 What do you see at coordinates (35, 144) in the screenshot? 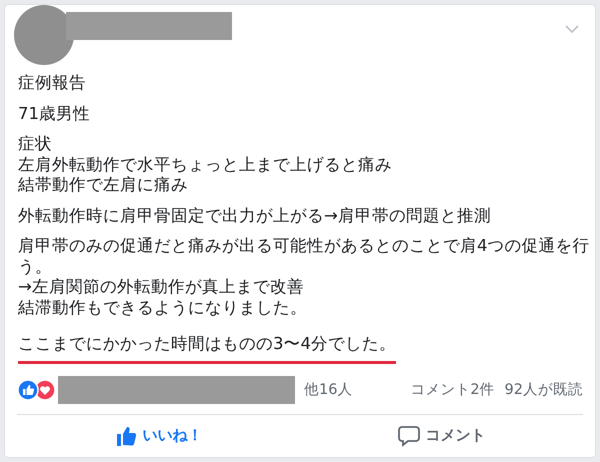
I see `post-text-line: 症状` at bounding box center [35, 144].